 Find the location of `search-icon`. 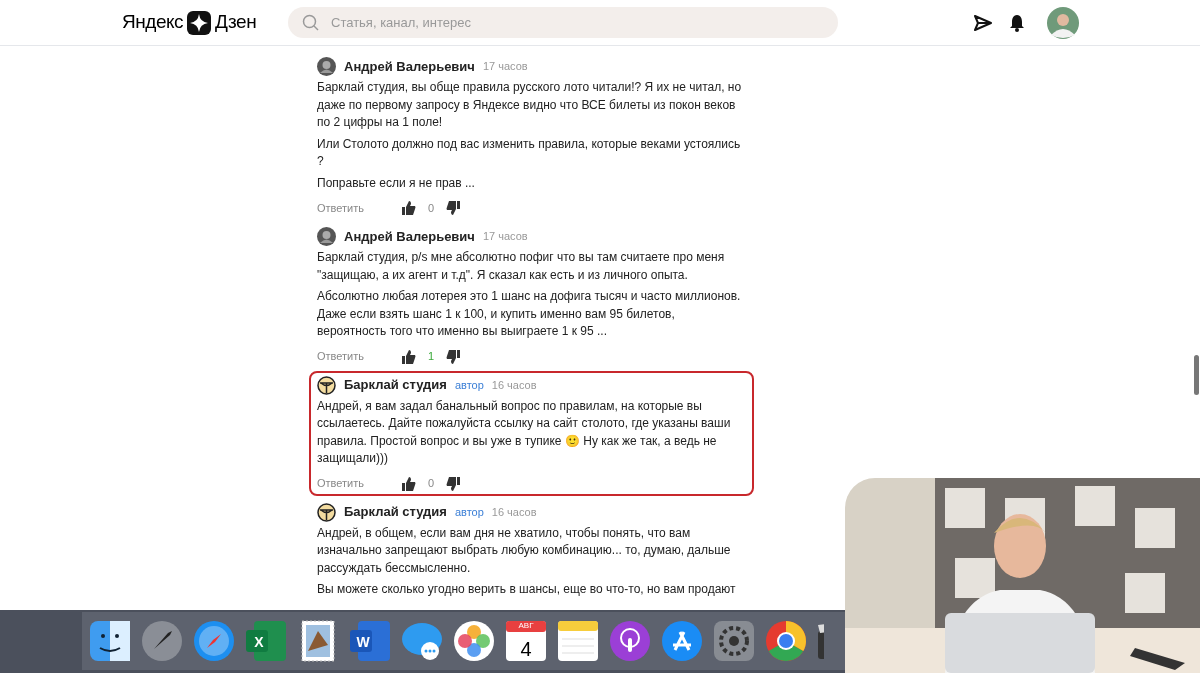

search-icon is located at coordinates (311, 23).